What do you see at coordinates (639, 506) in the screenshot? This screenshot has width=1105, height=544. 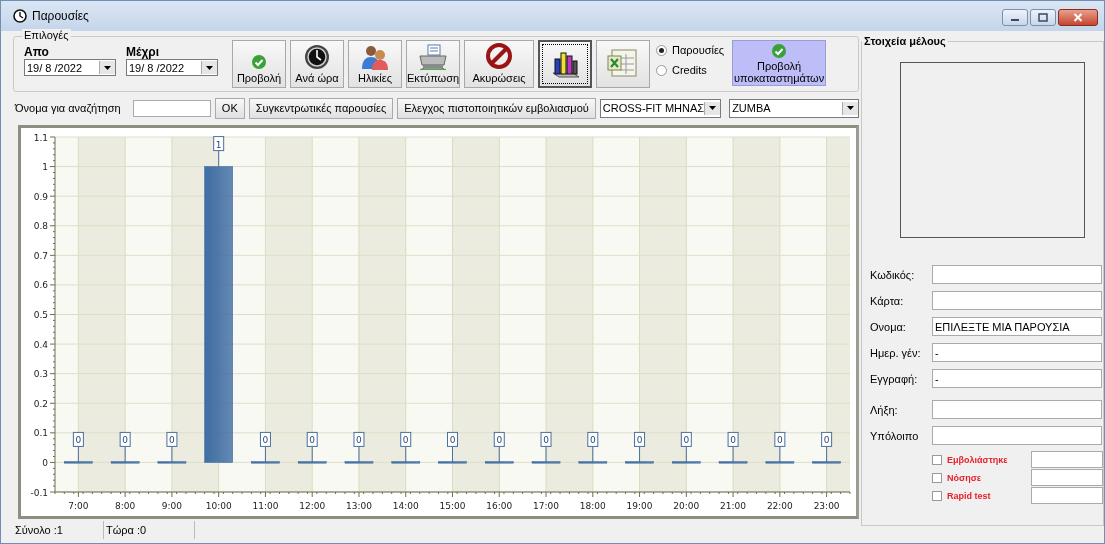 I see `axis-label: 19:00` at bounding box center [639, 506].